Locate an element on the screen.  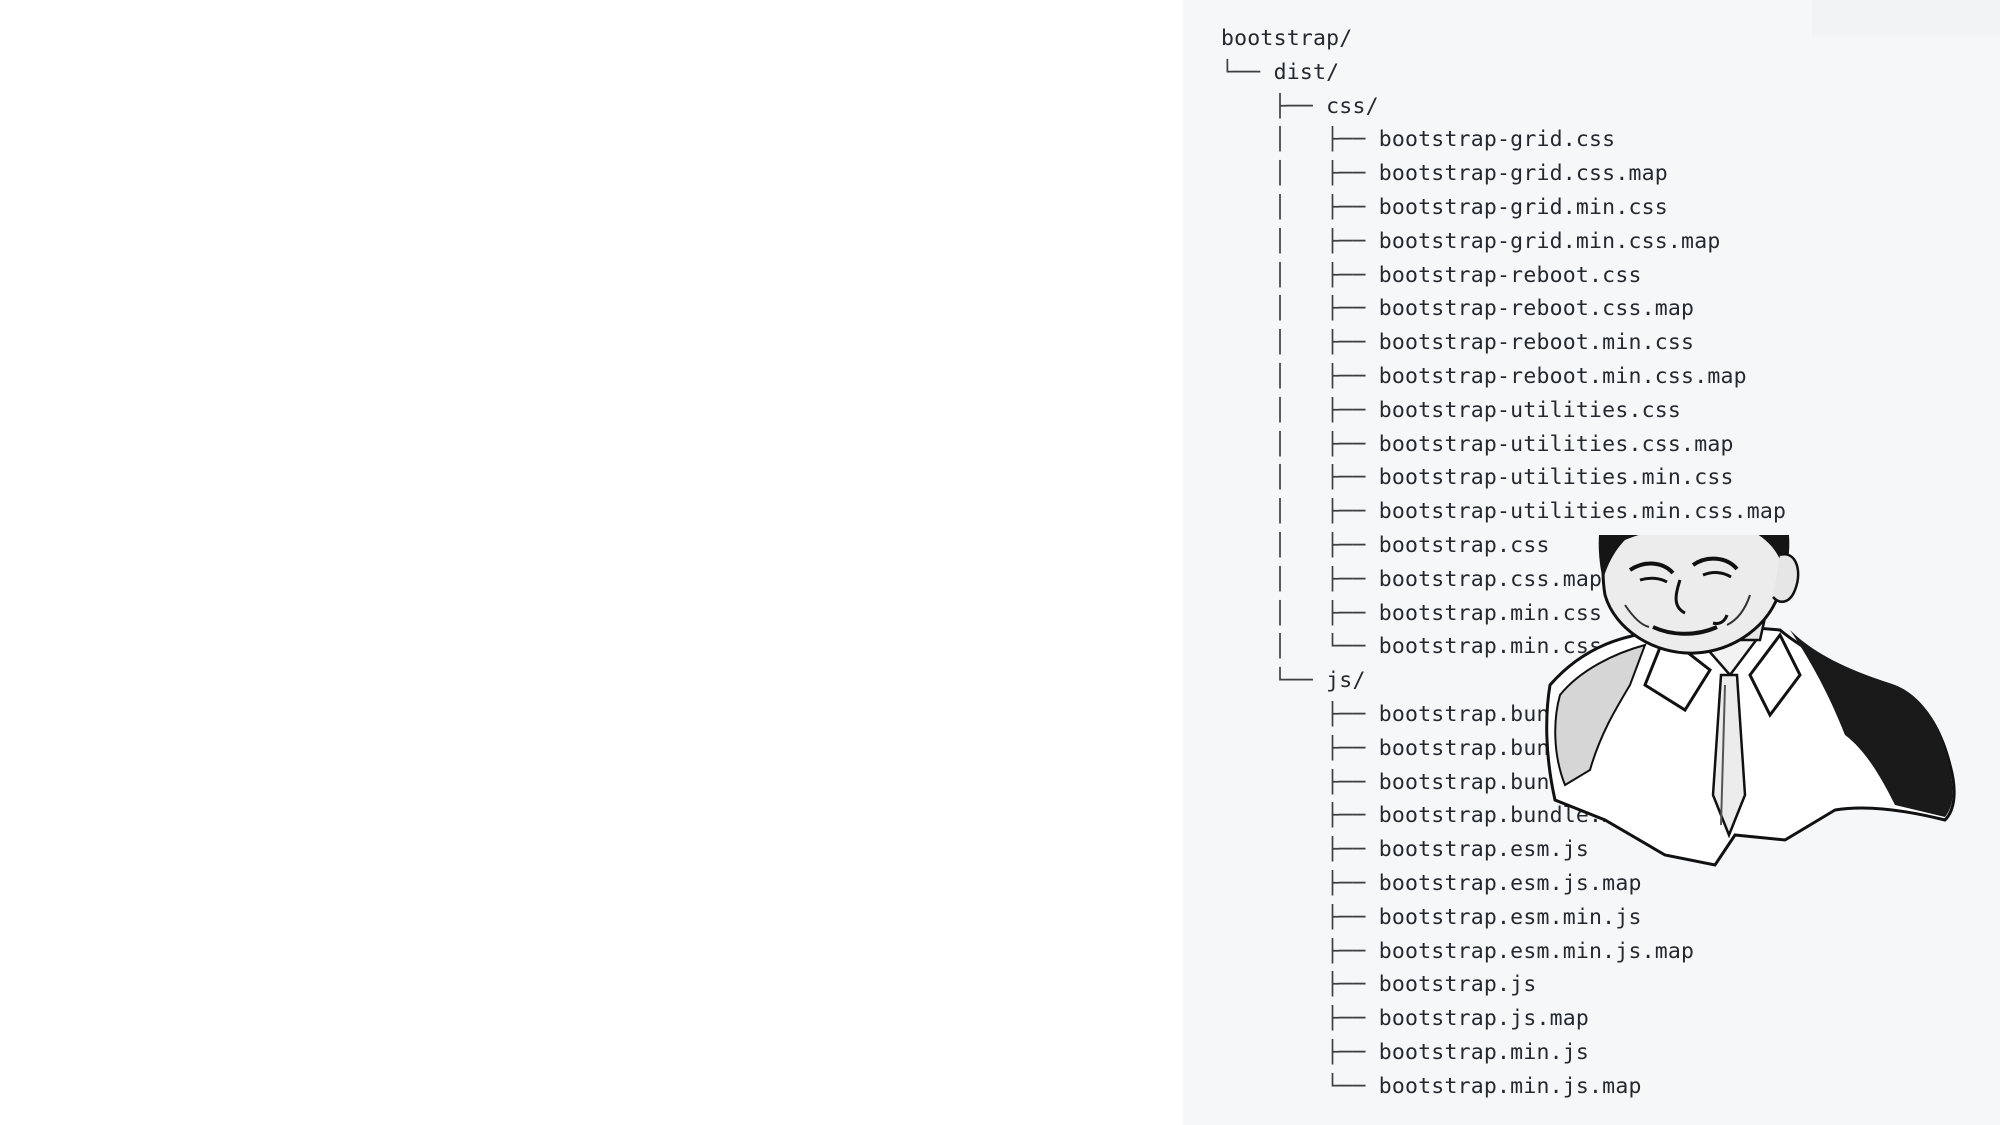
tree-entry-name: dist/ is located at coordinates (1306, 72).